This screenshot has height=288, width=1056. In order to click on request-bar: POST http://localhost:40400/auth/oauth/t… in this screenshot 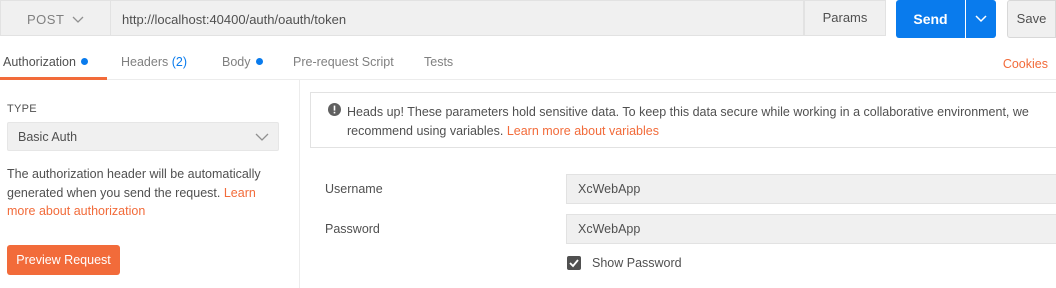, I will do `click(528, 19)`.